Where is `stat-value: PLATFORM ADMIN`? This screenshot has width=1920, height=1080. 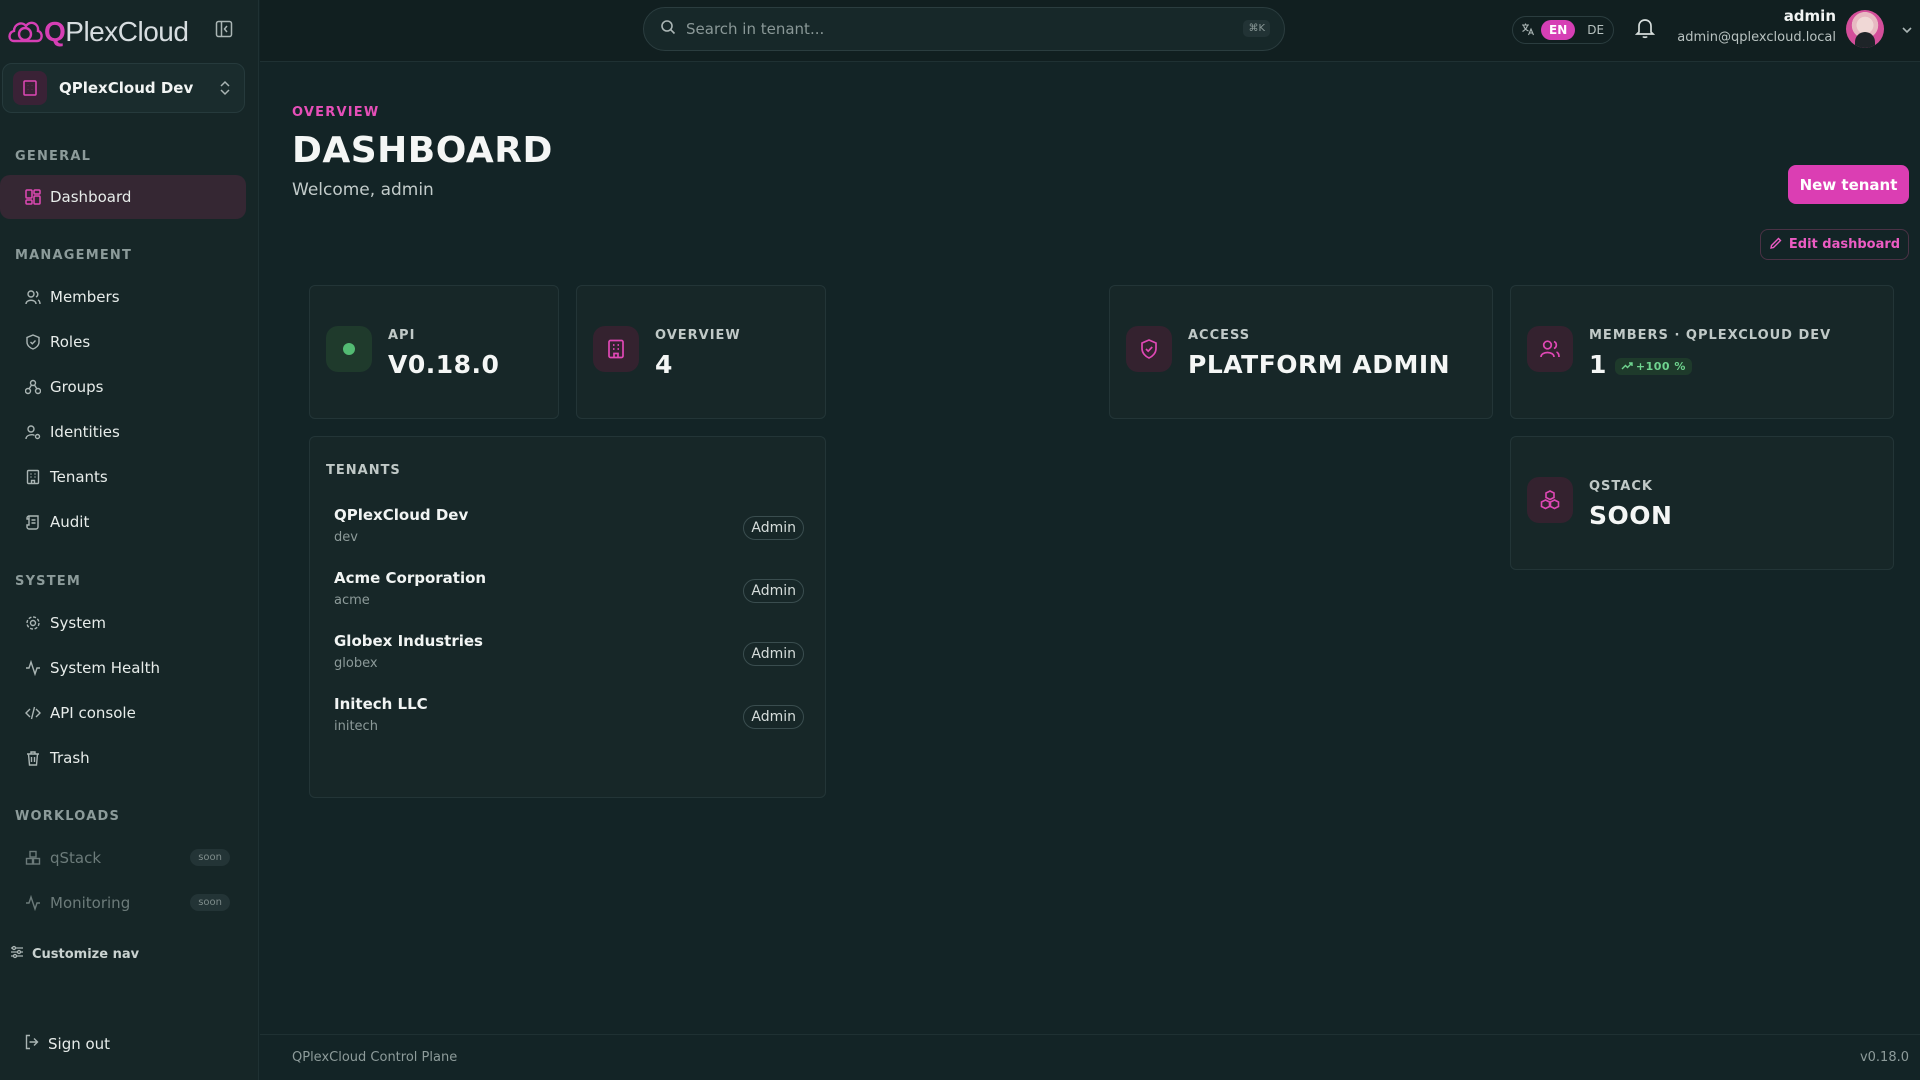
stat-value: PLATFORM ADMIN is located at coordinates (1319, 364).